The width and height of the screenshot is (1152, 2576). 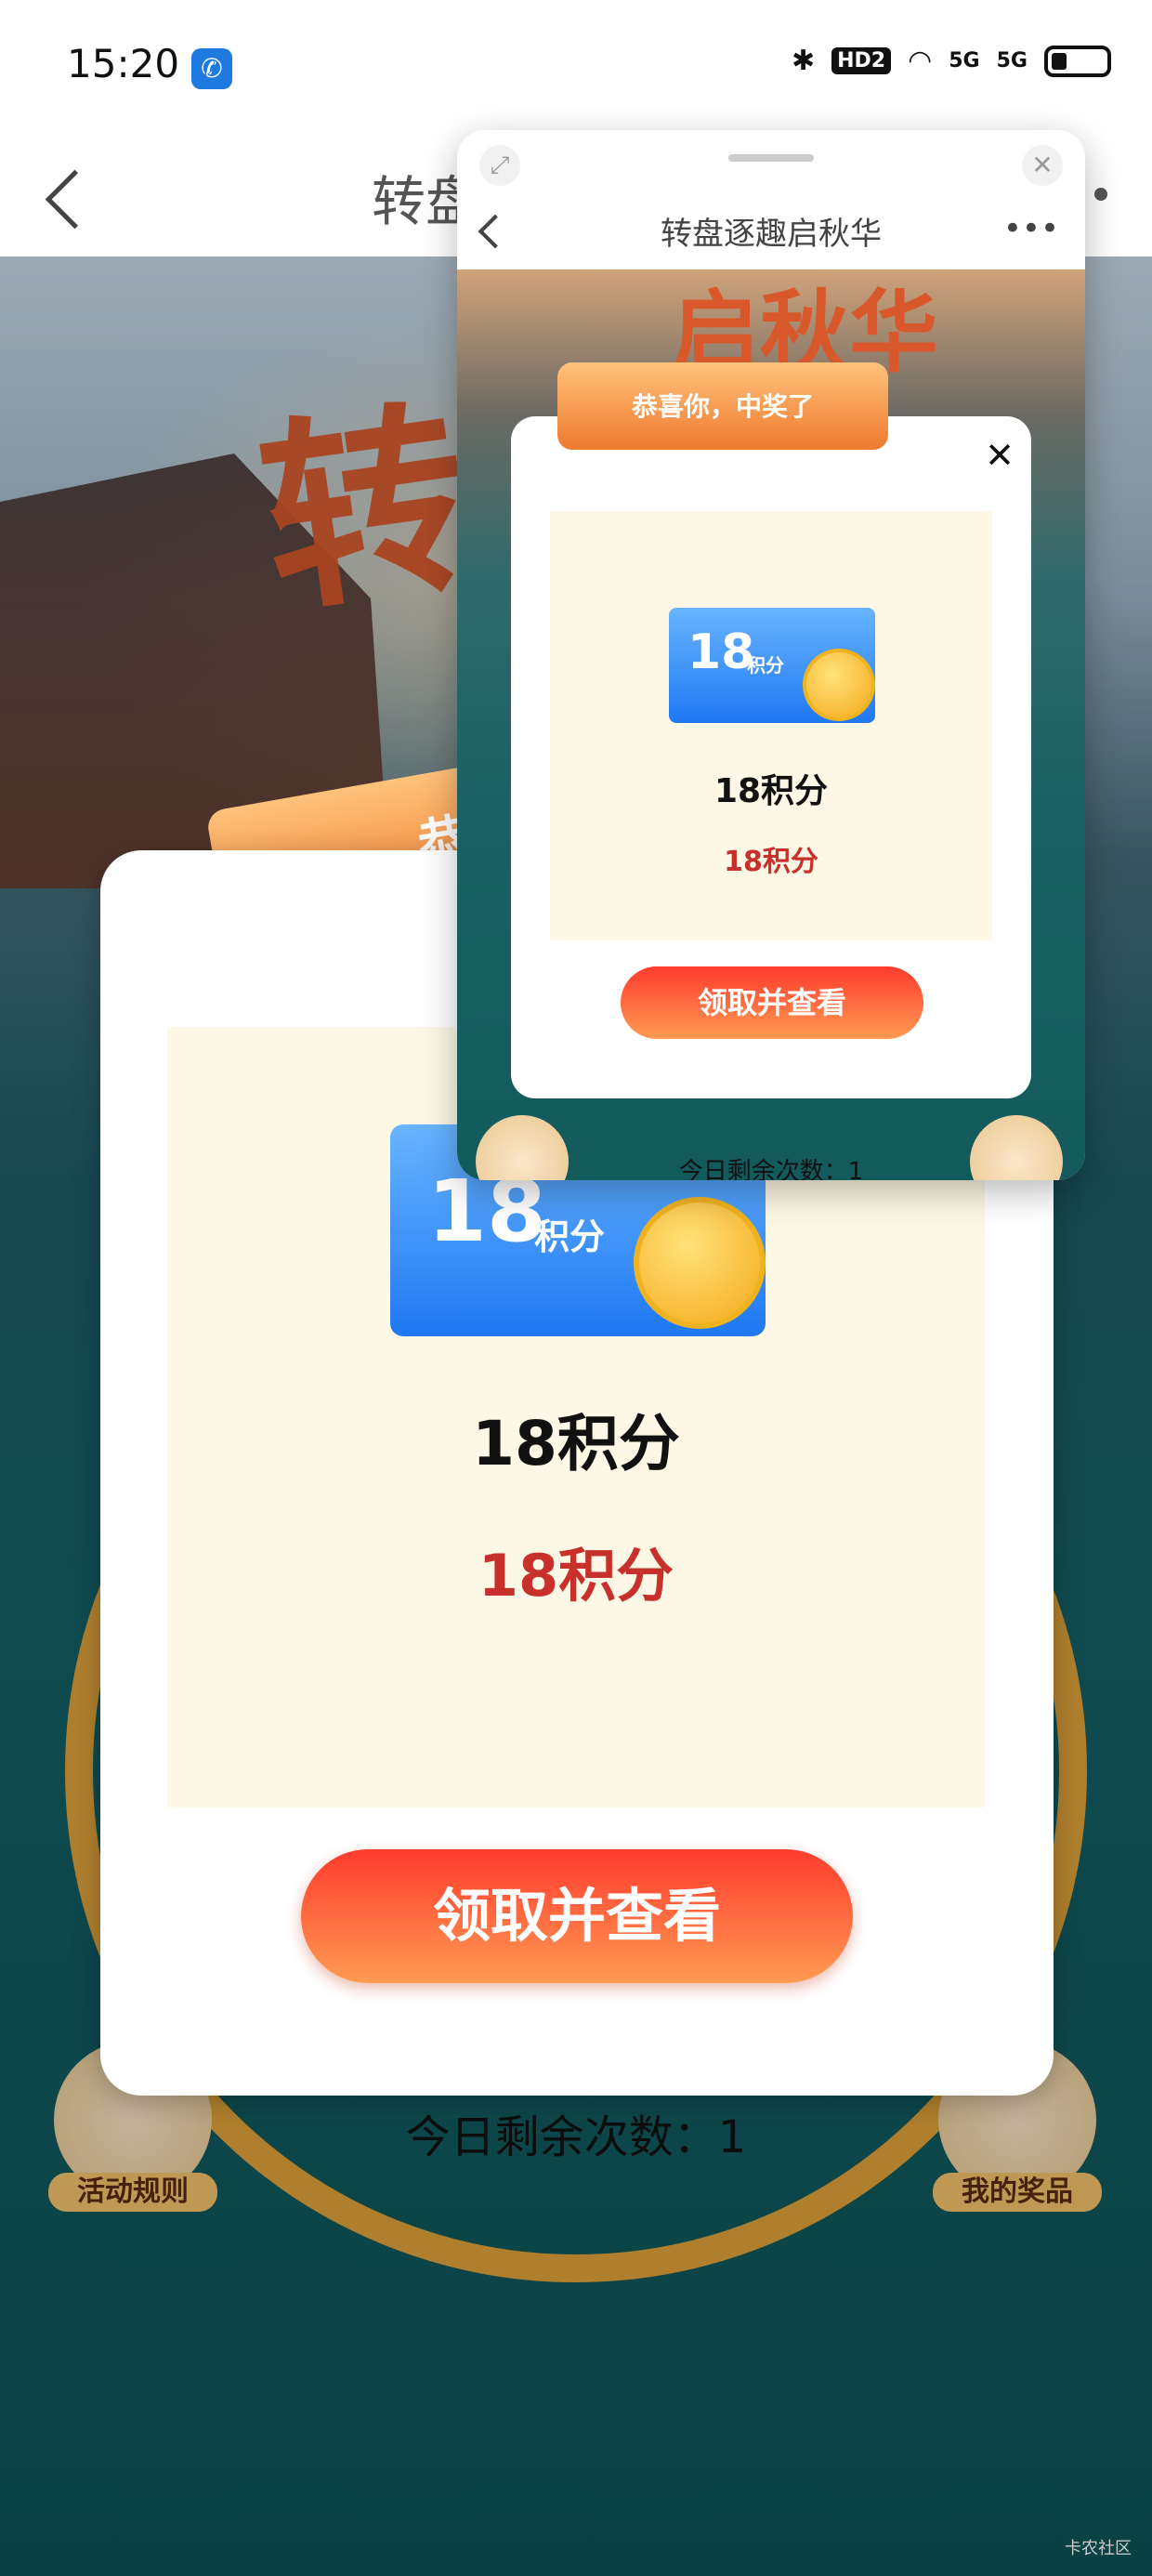 I want to click on remaining-count: 今日剩余次数：1, so click(x=771, y=1169).